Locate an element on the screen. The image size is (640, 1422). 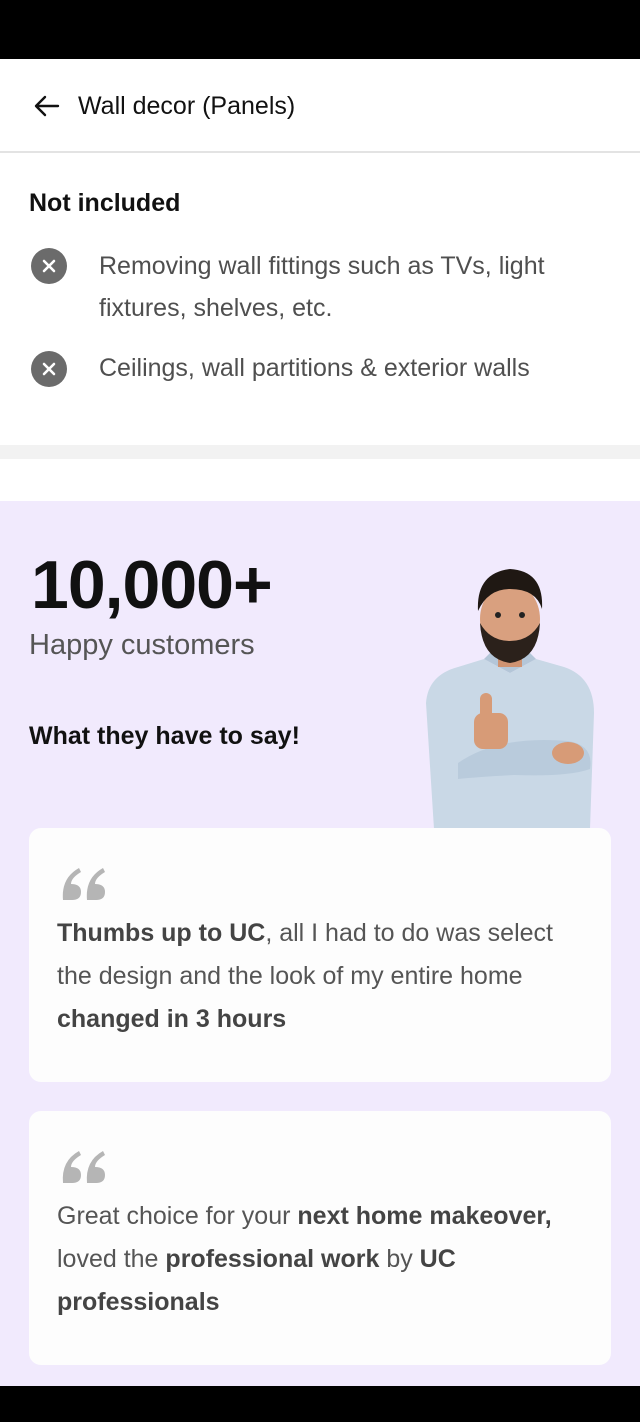
customer-label: Happy customers is located at coordinates (142, 645).